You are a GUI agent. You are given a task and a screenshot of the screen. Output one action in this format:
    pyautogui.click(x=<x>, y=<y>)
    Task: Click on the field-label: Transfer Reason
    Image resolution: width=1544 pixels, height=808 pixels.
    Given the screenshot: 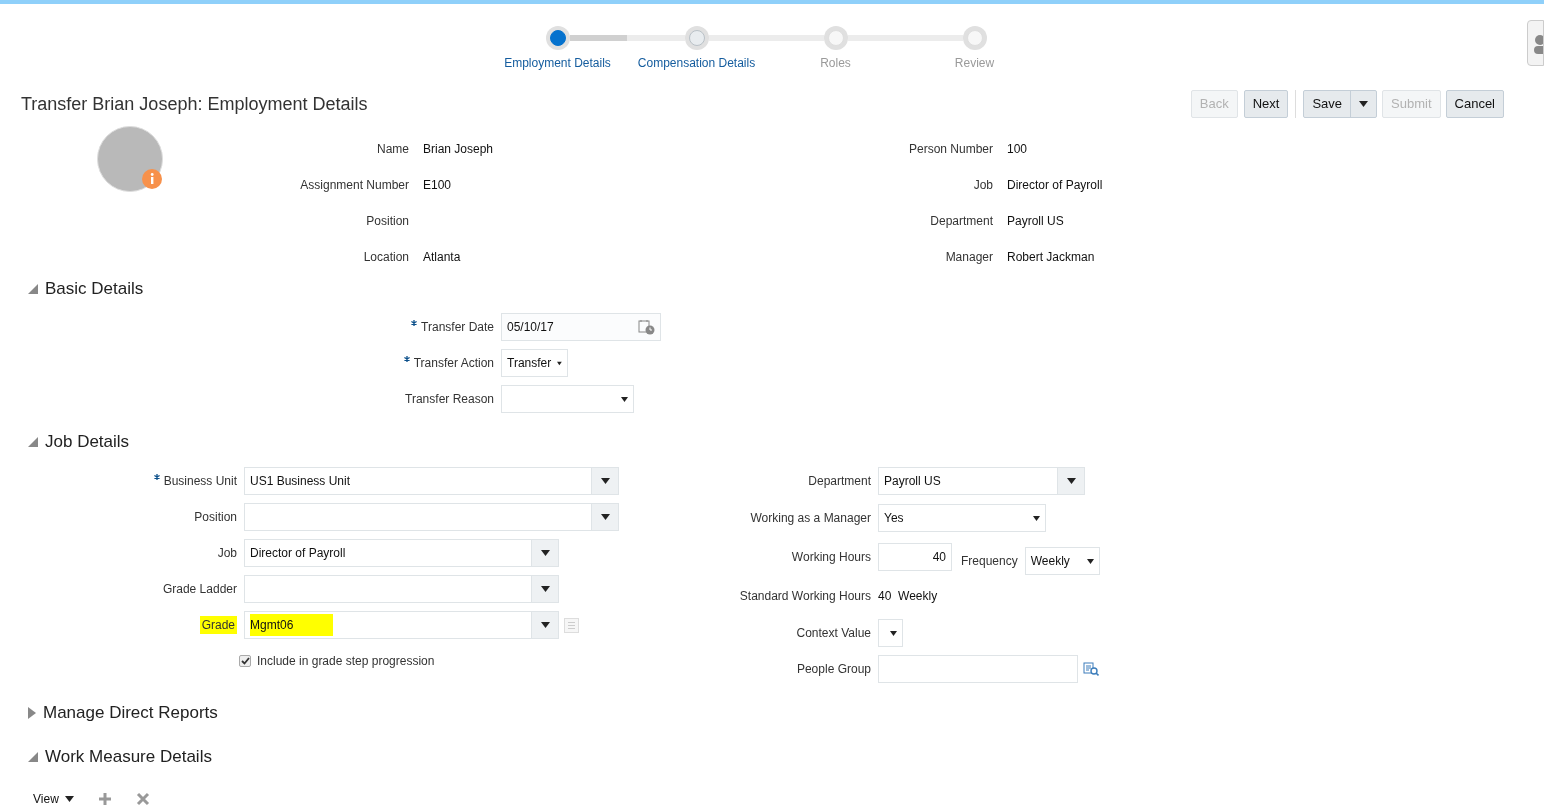 What is the action you would take?
    pyautogui.click(x=449, y=399)
    